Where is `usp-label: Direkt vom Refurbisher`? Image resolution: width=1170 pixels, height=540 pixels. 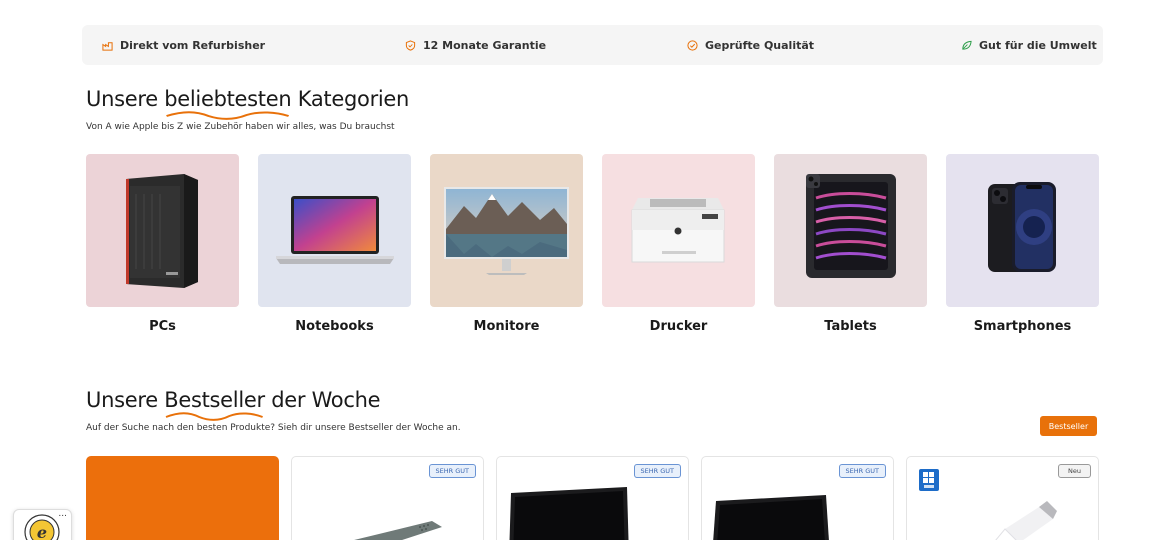
usp-label: Direkt vom Refurbisher is located at coordinates (193, 45).